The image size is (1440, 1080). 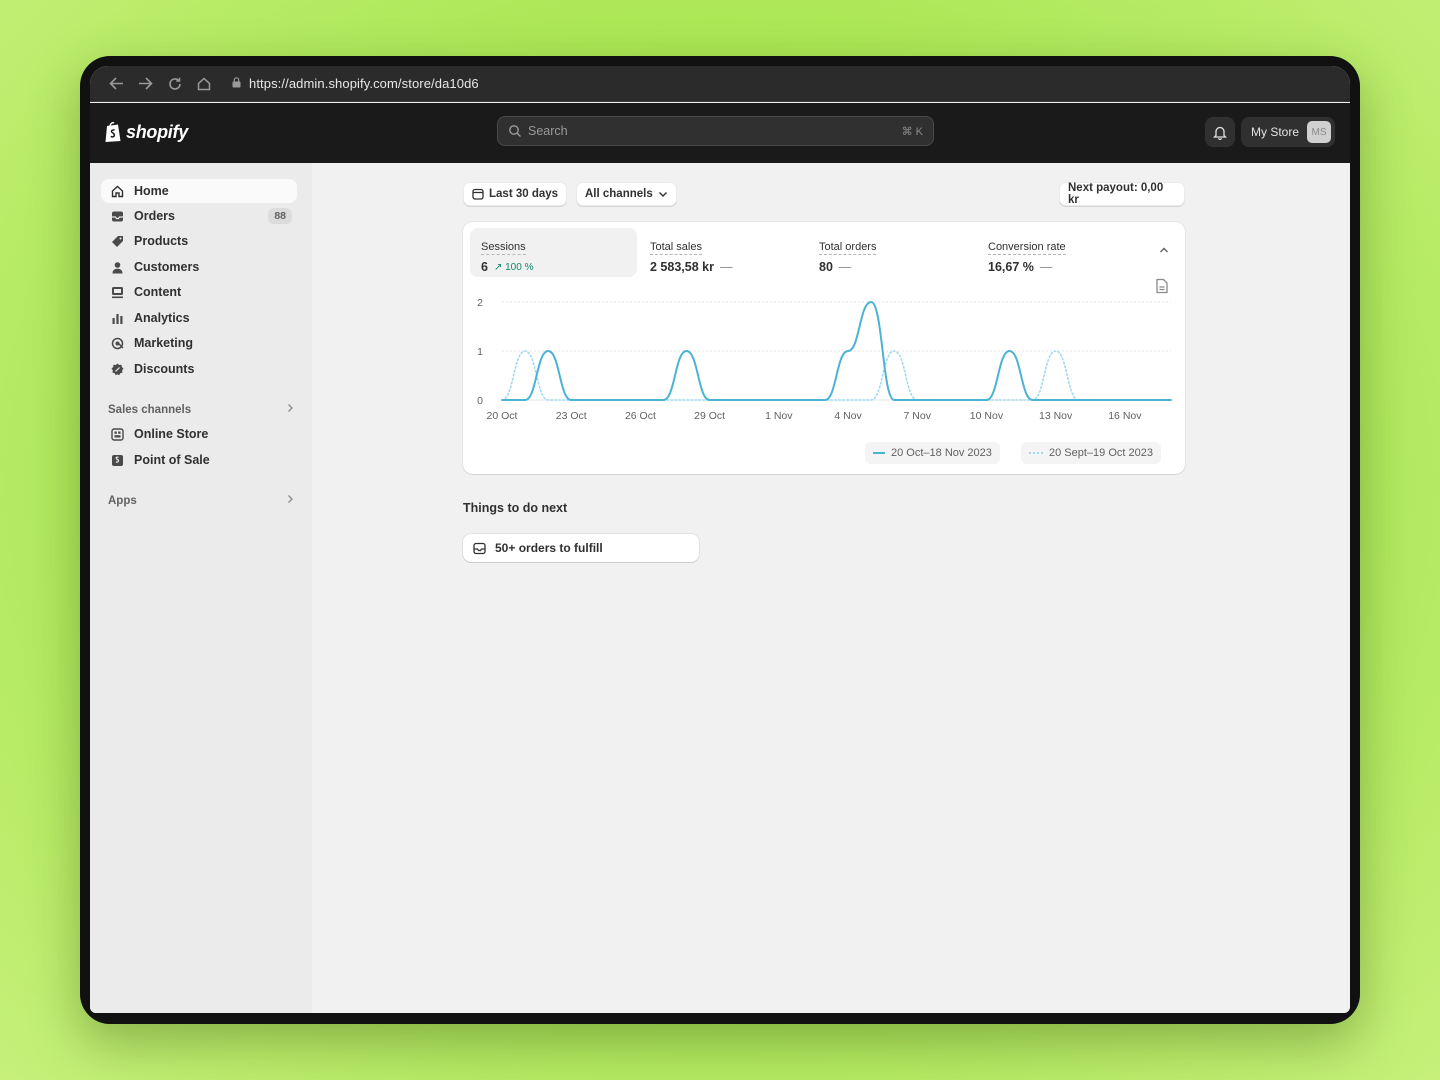 I want to click on sidebar-item-content: Content, so click(x=199, y=292).